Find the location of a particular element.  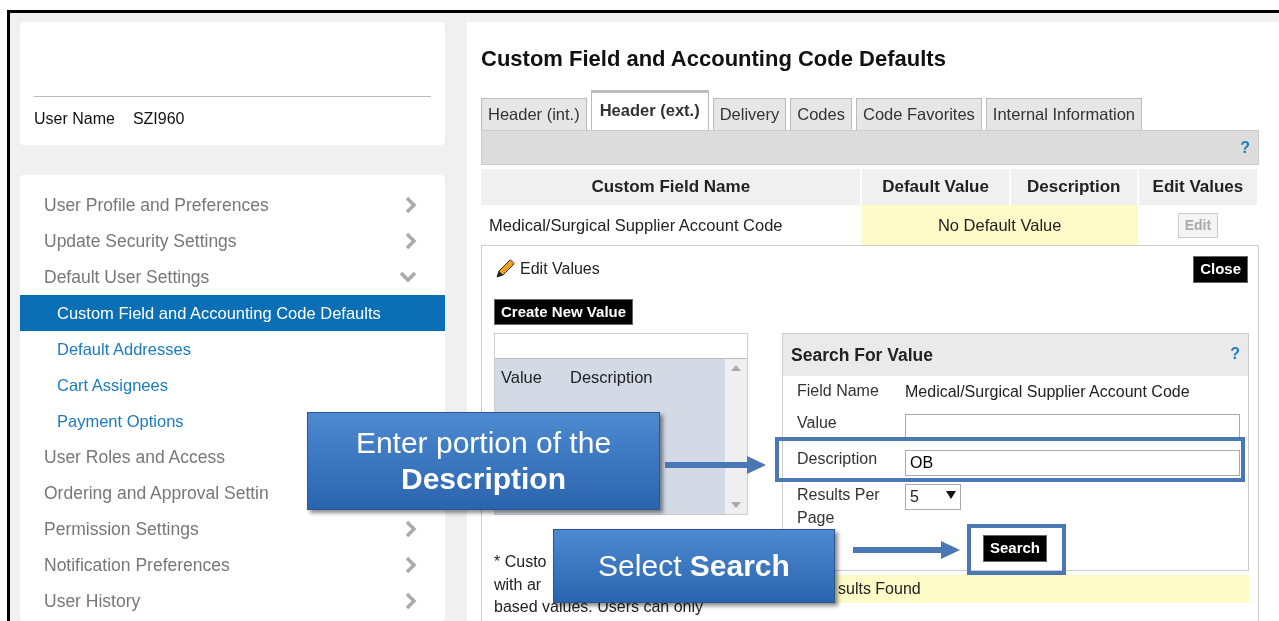

field-label: Results Per Page is located at coordinates (839, 506).